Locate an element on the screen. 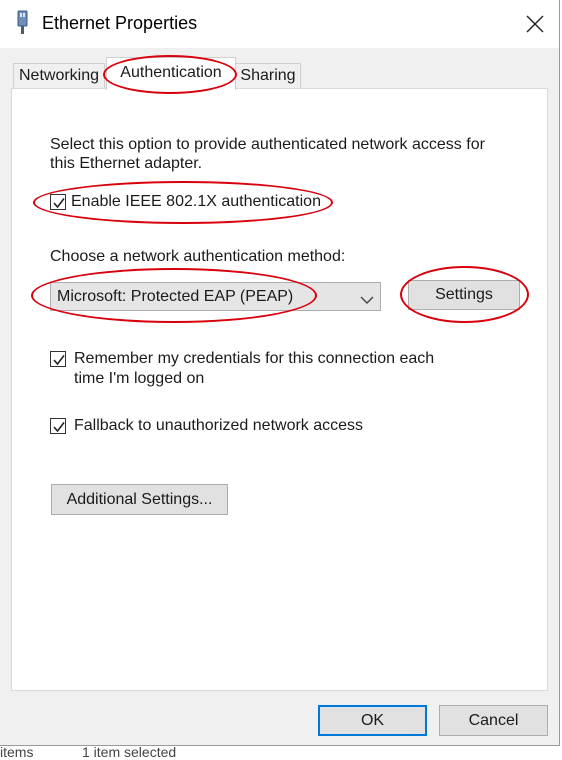 Image resolution: width=562 pixels, height=760 pixels. authentication-method-select: Microsoft: Protected EAP (PEAP) is located at coordinates (215, 296).